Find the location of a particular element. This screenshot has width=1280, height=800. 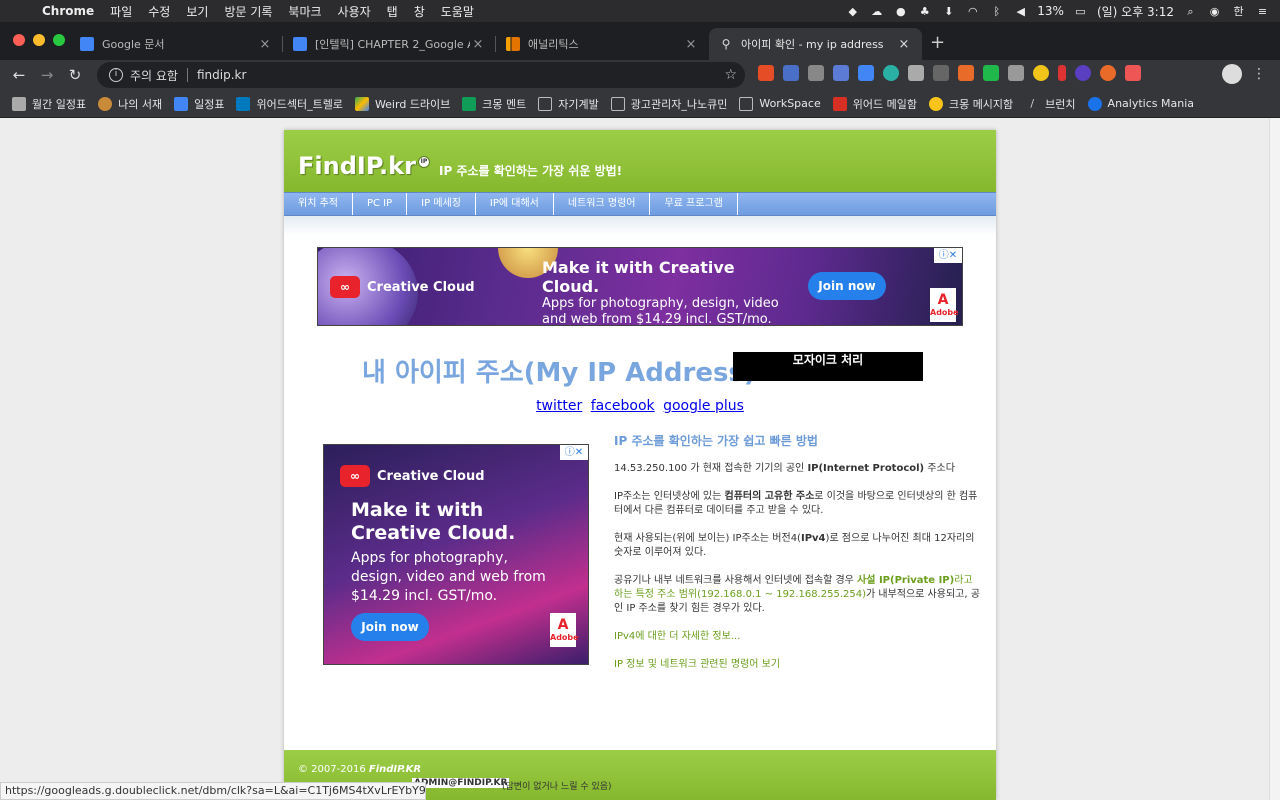

tab-google-docs: Google 문서 × is located at coordinates (176, 44).